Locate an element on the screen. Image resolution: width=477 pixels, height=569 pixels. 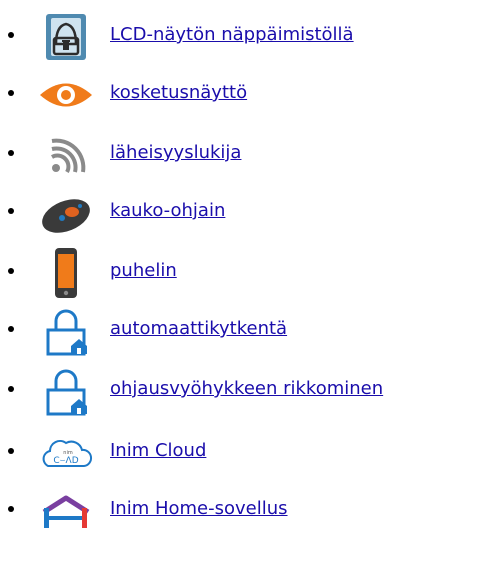
list-item: läheisyyslukija is located at coordinates (238, 155).